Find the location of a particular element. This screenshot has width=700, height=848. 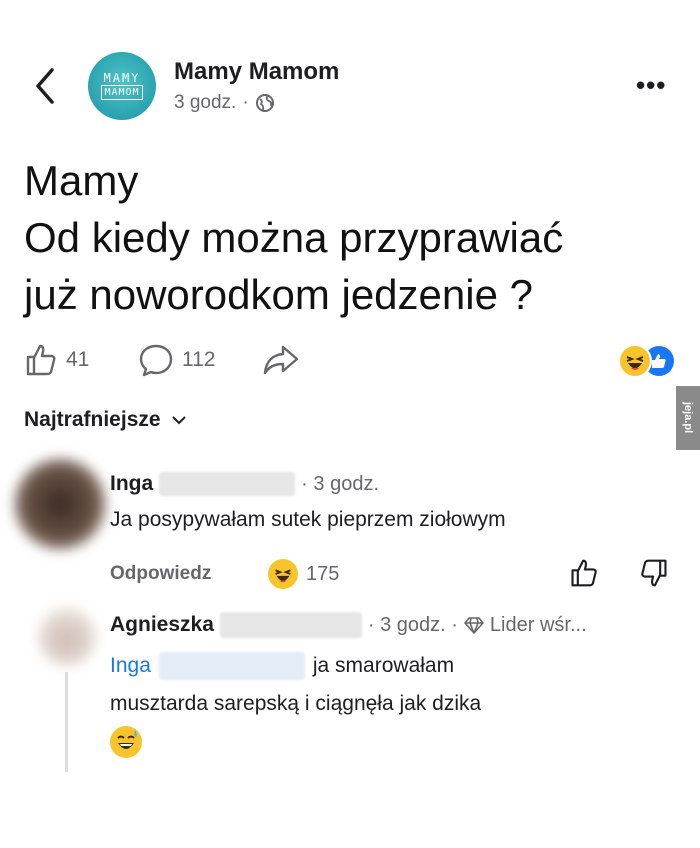

comment-button: 112 is located at coordinates (176, 360).